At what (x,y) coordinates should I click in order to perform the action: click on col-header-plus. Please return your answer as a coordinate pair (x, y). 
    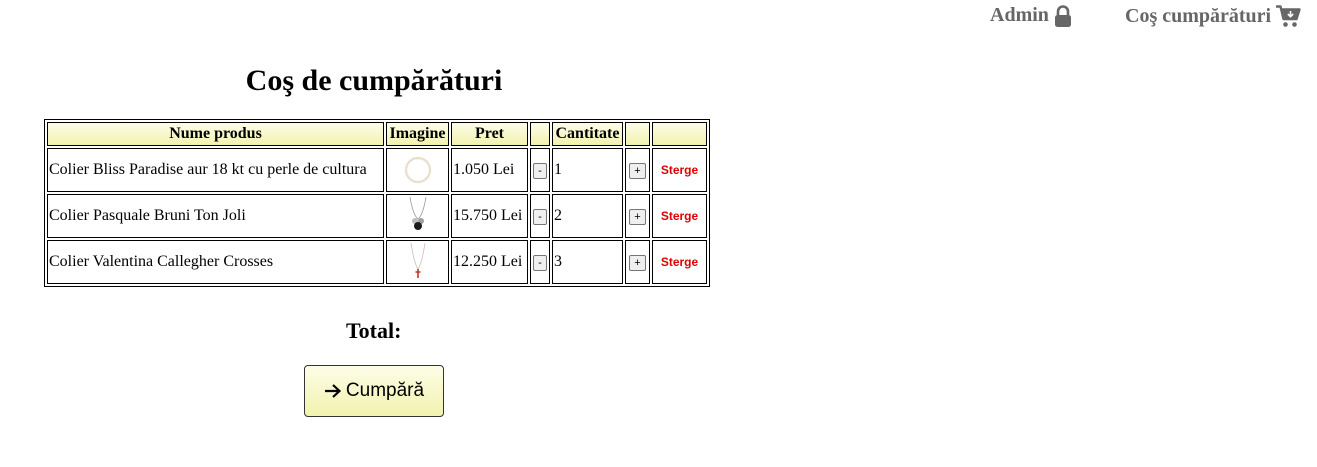
    Looking at the image, I should click on (637, 134).